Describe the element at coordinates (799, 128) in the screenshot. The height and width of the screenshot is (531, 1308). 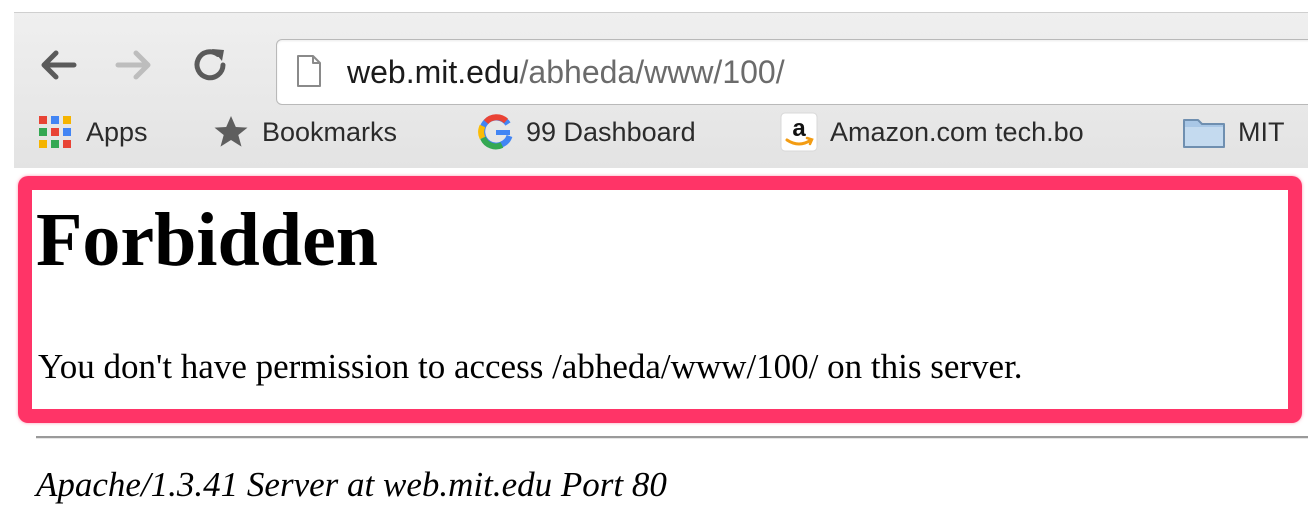
I see `svg-text: a` at that location.